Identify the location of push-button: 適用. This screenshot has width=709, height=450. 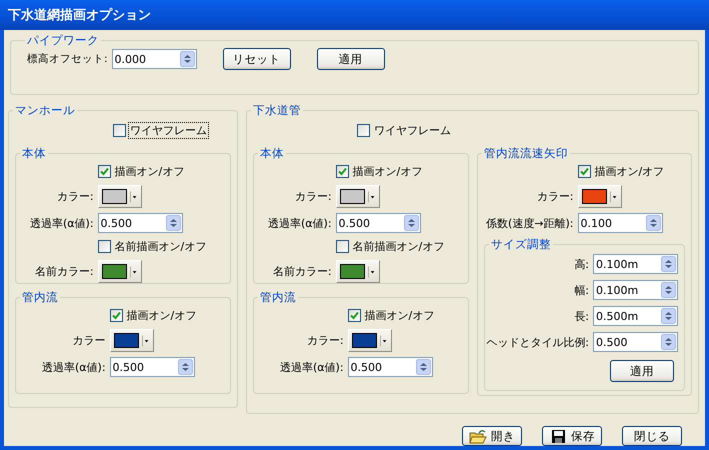
(350, 59).